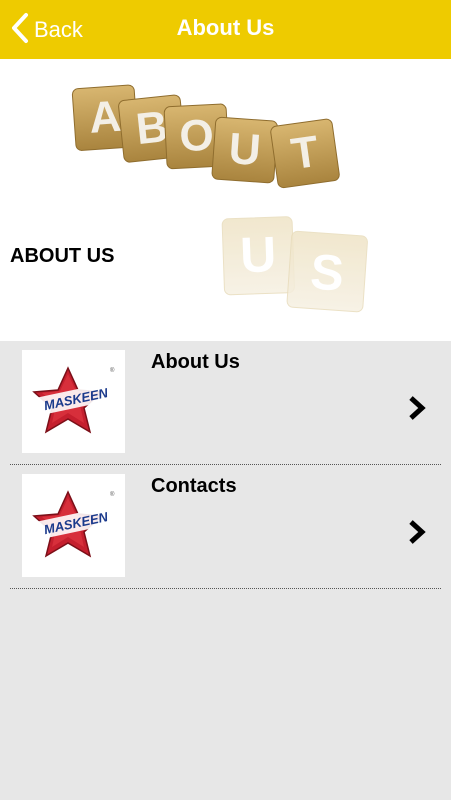 The image size is (451, 800). Describe the element at coordinates (327, 272) in the screenshot. I see `tile-letter: S` at that location.